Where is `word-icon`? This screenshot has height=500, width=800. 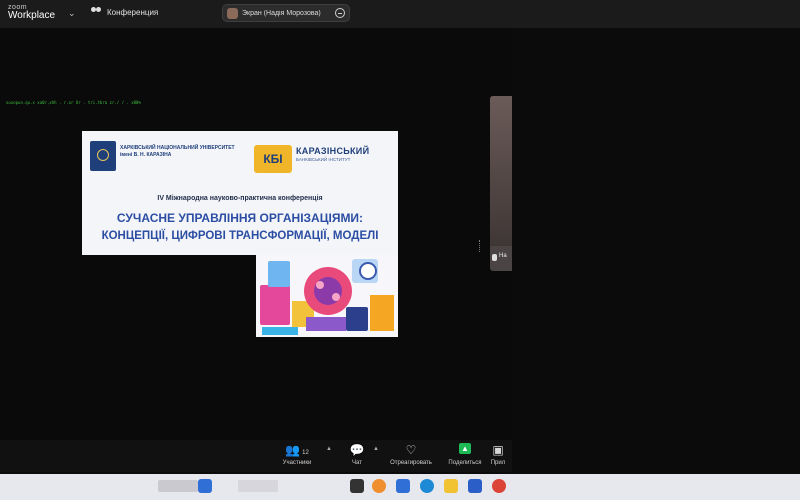 word-icon is located at coordinates (403, 486).